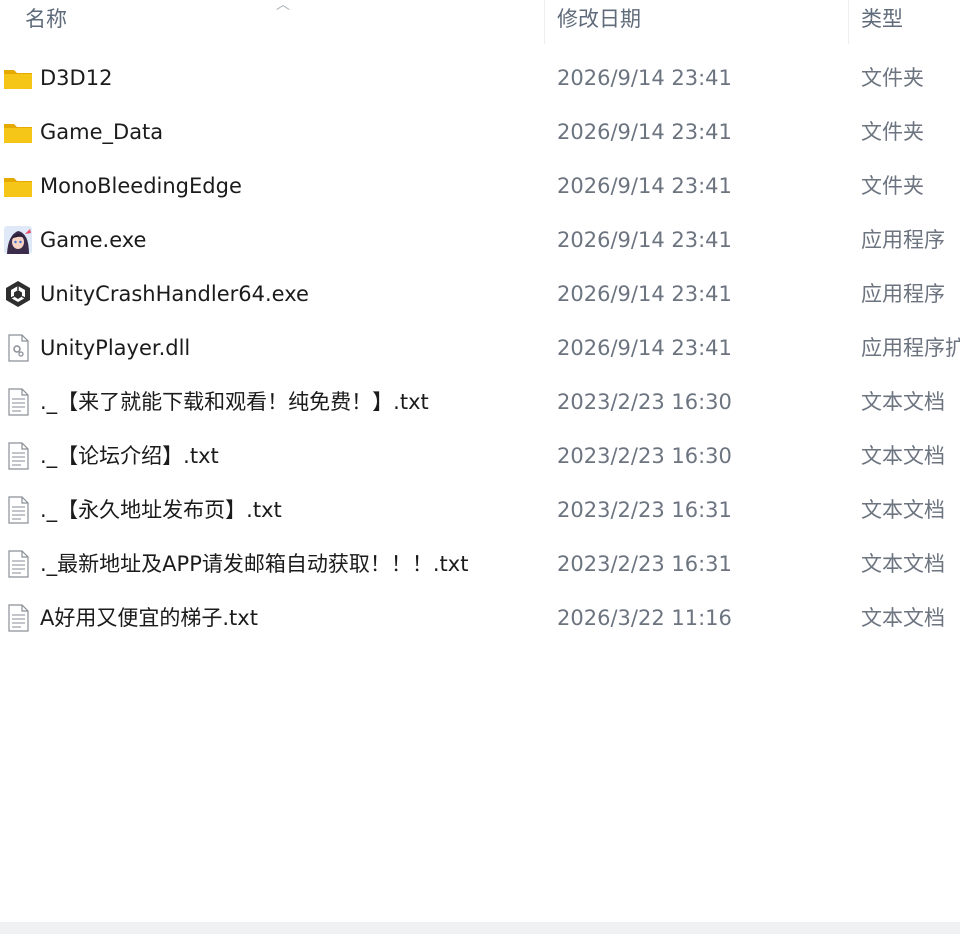 The image size is (960, 934). I want to click on unity-logo-icon, so click(18, 294).